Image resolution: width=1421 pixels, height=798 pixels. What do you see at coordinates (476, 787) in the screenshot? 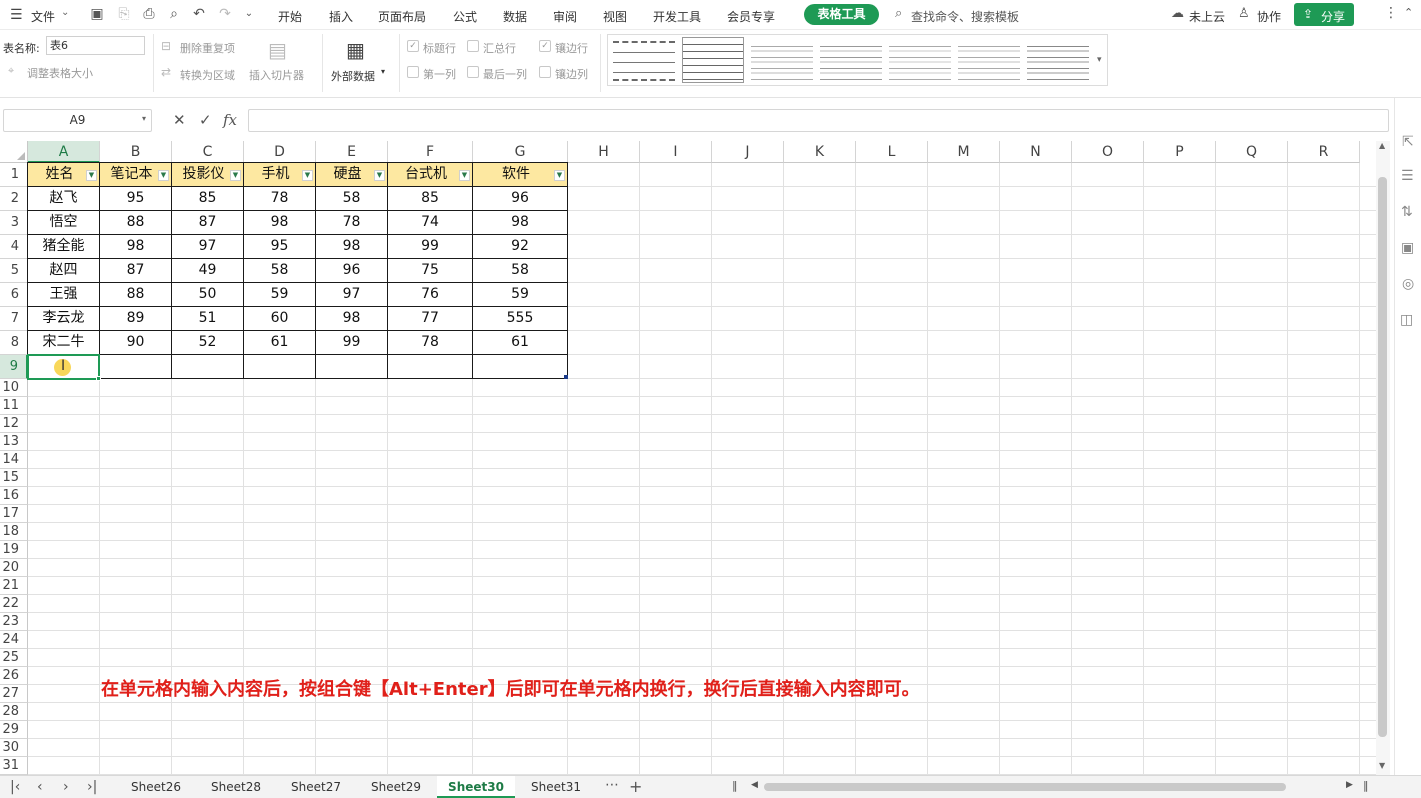
I see `sheet-tab-active: Sheet30` at bounding box center [476, 787].